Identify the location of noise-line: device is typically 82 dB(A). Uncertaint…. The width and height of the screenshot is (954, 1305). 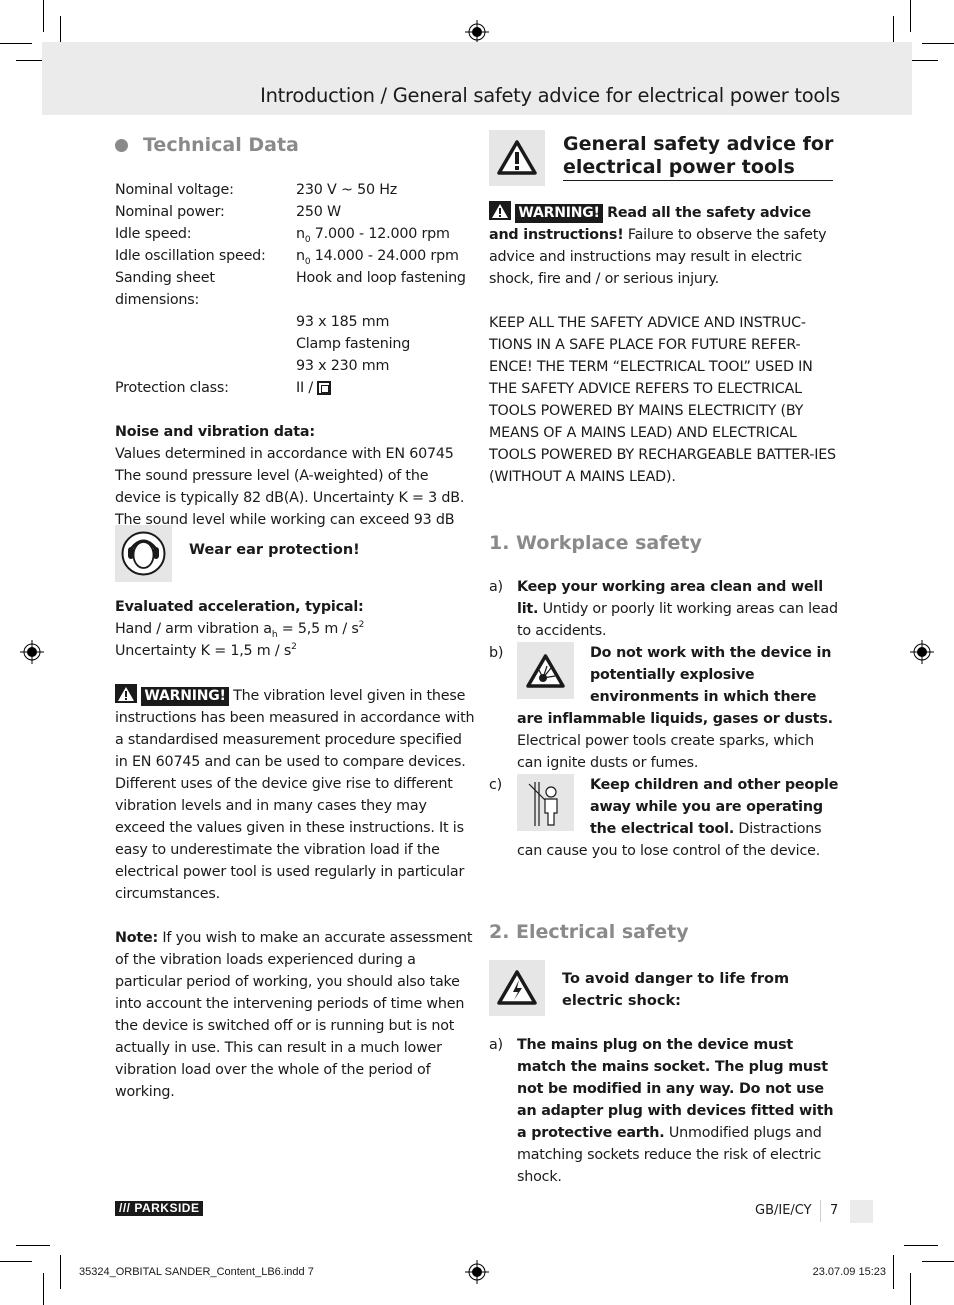
(290, 498).